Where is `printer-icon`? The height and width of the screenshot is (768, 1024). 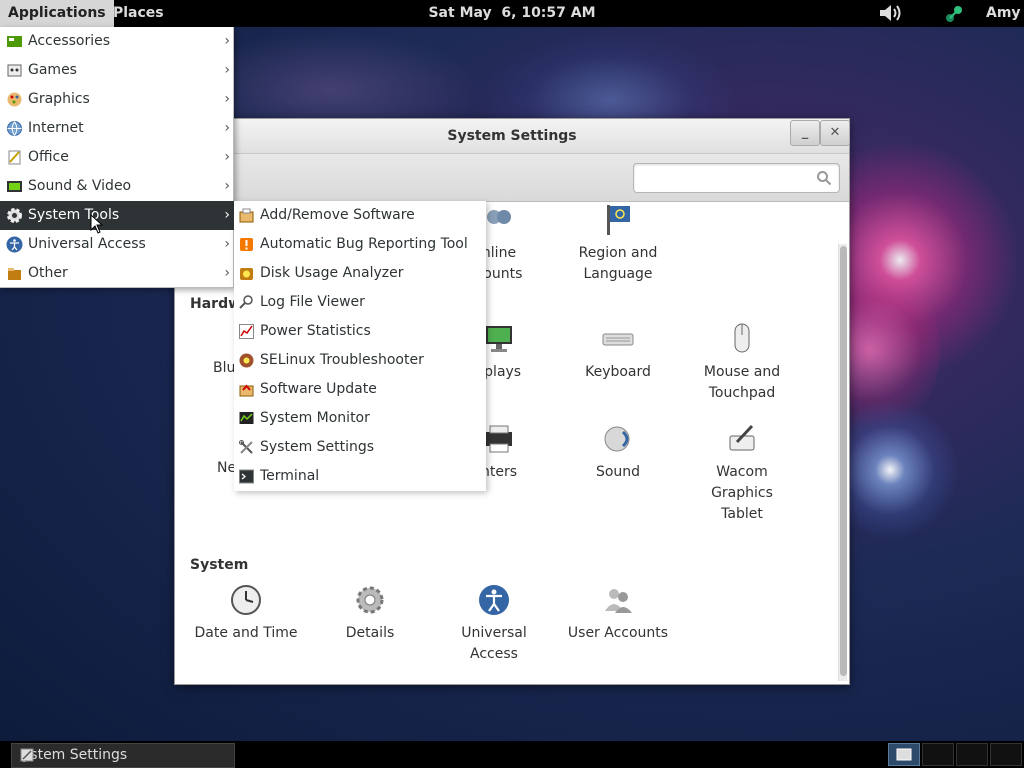 printer-icon is located at coordinates (499, 439).